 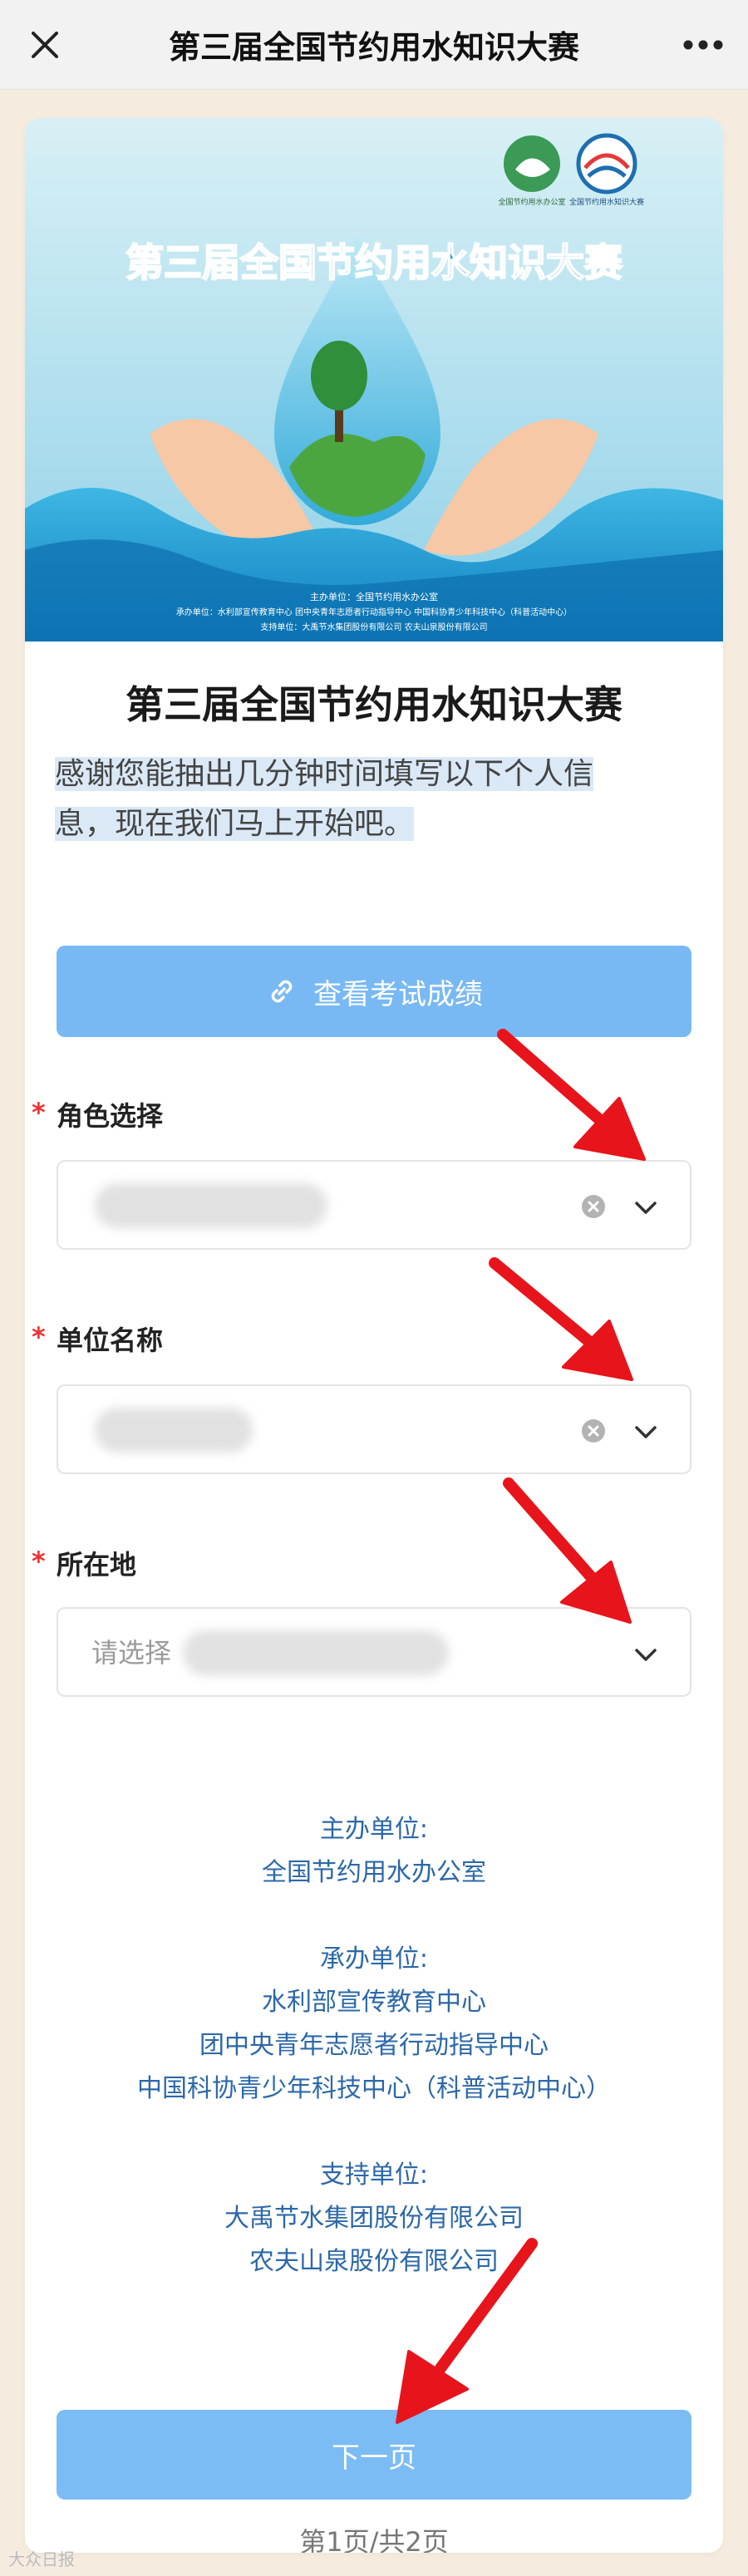 What do you see at coordinates (41, 2559) in the screenshot?
I see `watermark: 大众日报` at bounding box center [41, 2559].